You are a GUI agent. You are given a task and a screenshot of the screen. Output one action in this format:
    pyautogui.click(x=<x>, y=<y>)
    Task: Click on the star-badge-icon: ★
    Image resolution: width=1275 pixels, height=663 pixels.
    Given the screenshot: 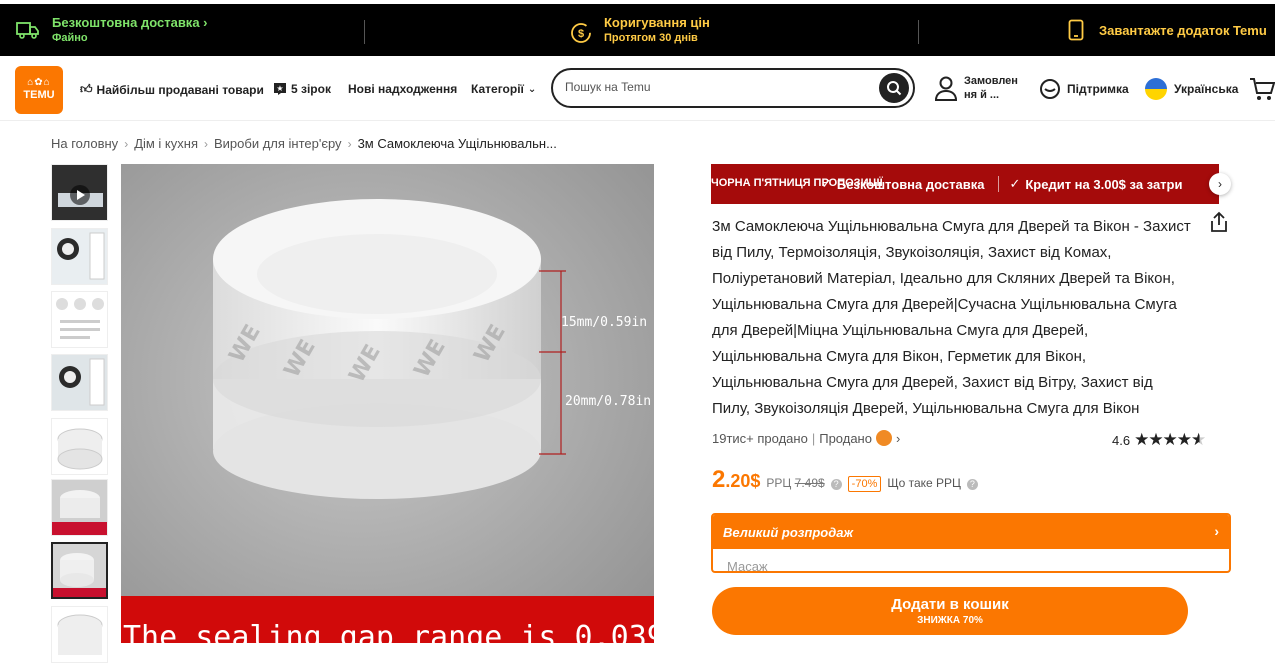 What is the action you would take?
    pyautogui.click(x=280, y=89)
    